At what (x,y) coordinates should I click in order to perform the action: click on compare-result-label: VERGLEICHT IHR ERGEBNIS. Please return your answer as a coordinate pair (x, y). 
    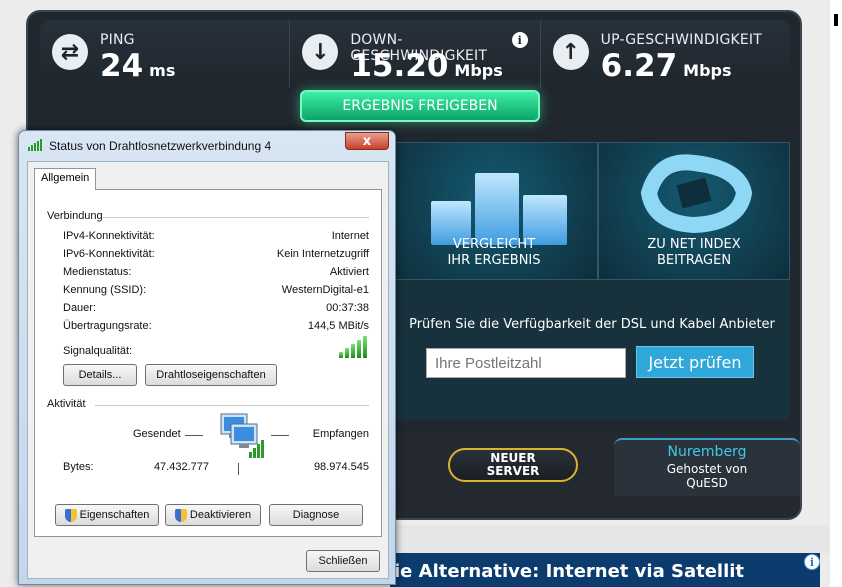
    Looking at the image, I should click on (494, 253).